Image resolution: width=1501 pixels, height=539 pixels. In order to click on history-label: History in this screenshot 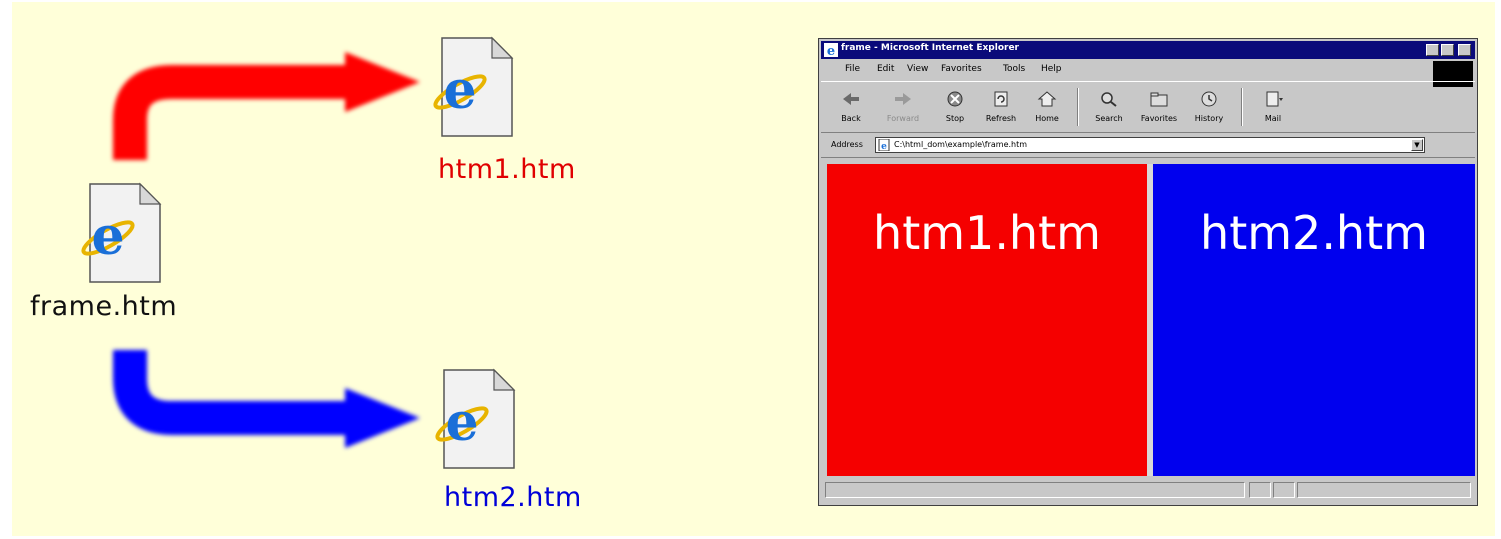, I will do `click(1209, 118)`.